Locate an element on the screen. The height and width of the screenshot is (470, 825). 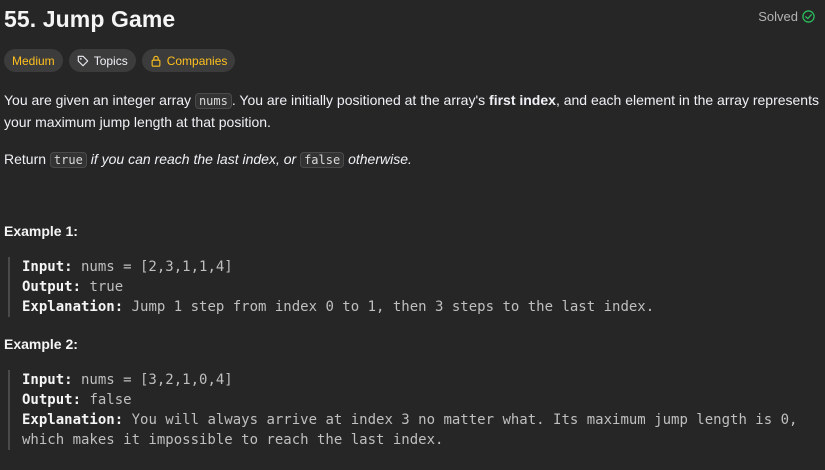
tag-icon is located at coordinates (83, 61).